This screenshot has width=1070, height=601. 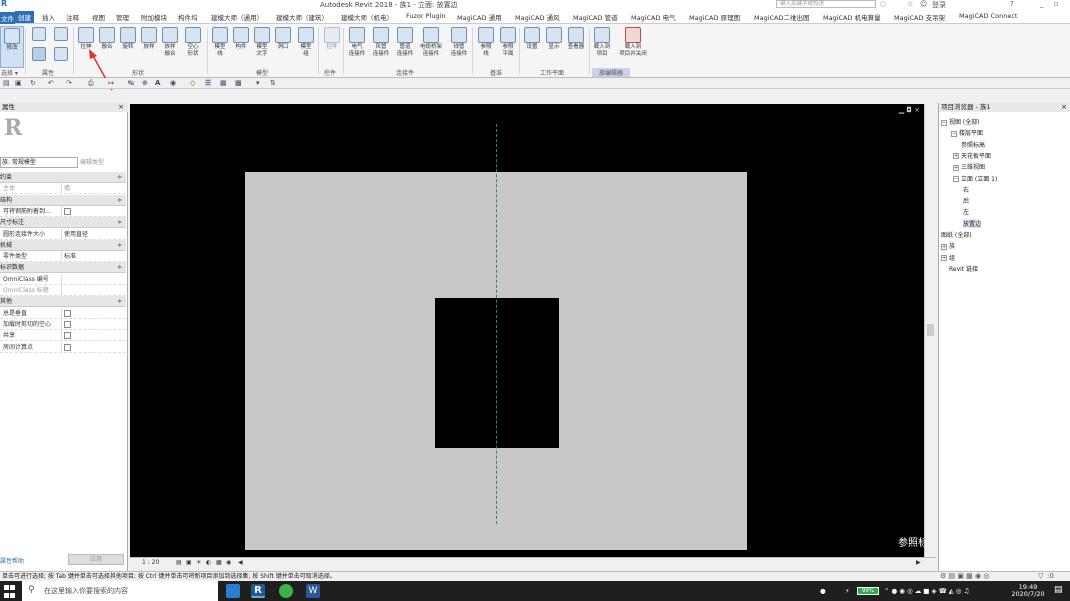 What do you see at coordinates (219, 562) in the screenshot?
I see `crop-view-icon: ▦` at bounding box center [219, 562].